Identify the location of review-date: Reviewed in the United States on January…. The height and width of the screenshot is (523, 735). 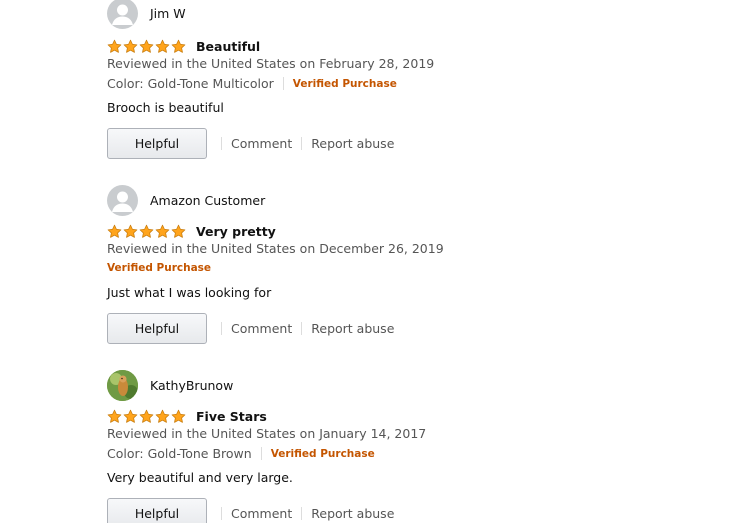
(267, 433).